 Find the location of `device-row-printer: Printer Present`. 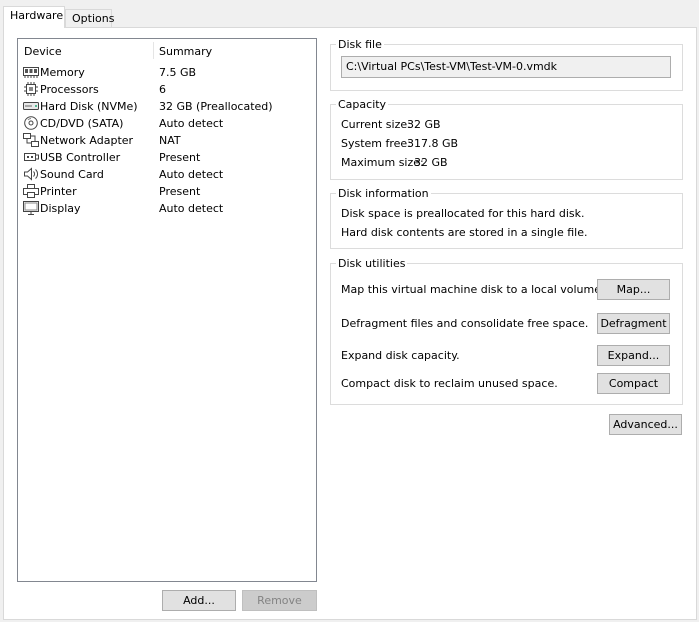

device-row-printer: Printer Present is located at coordinates (167, 191).